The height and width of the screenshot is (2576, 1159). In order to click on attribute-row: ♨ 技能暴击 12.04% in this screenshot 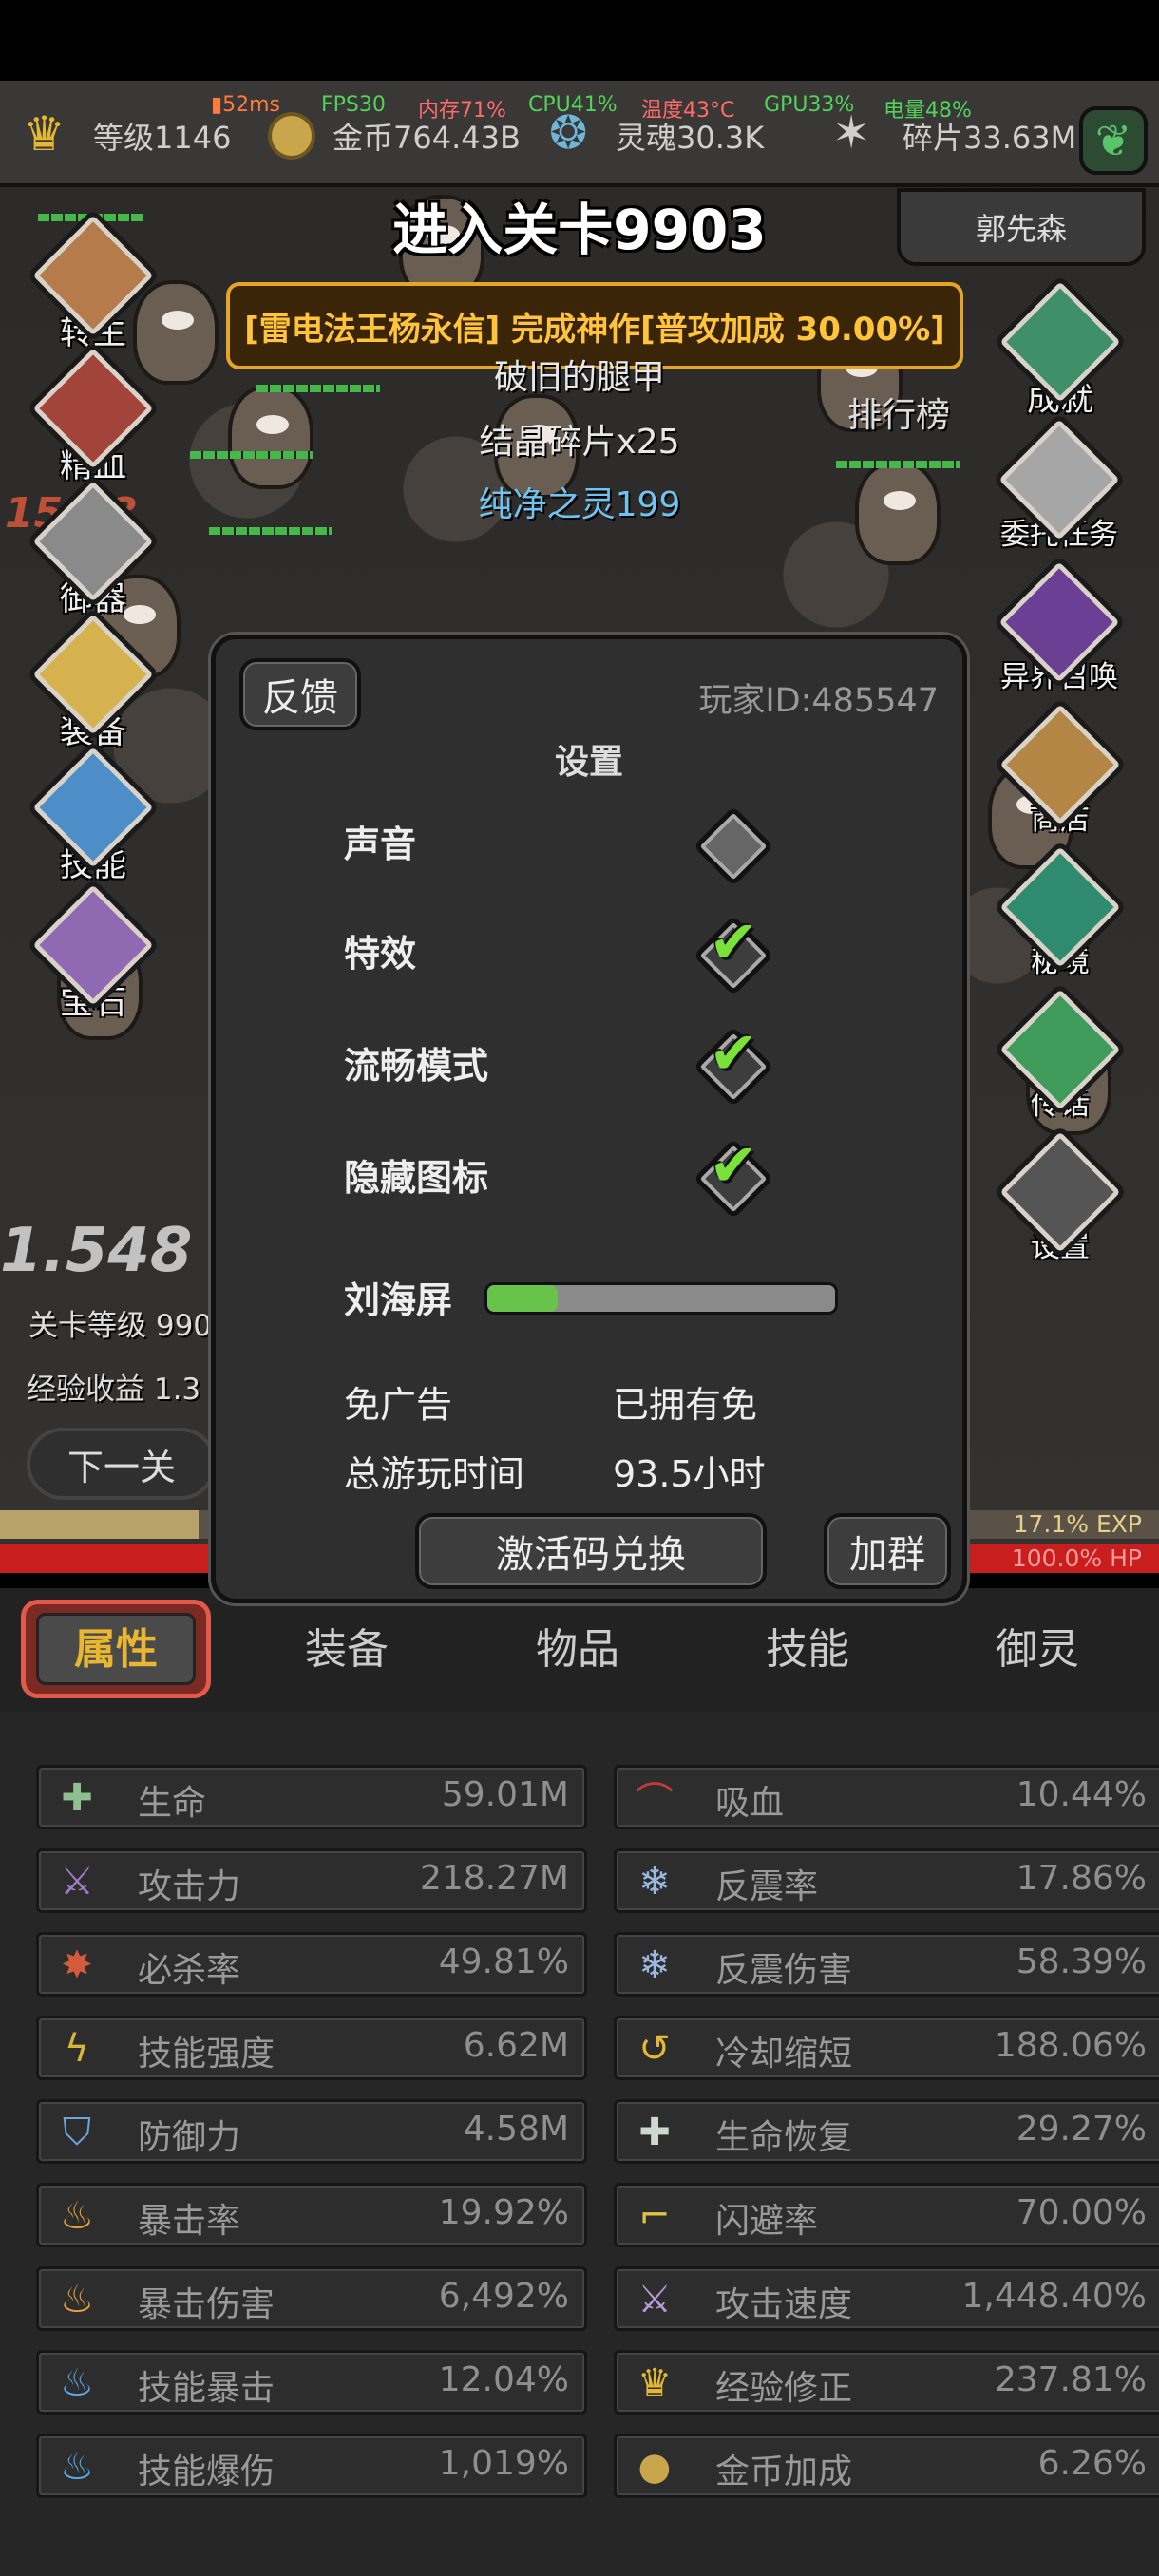, I will do `click(311, 2382)`.